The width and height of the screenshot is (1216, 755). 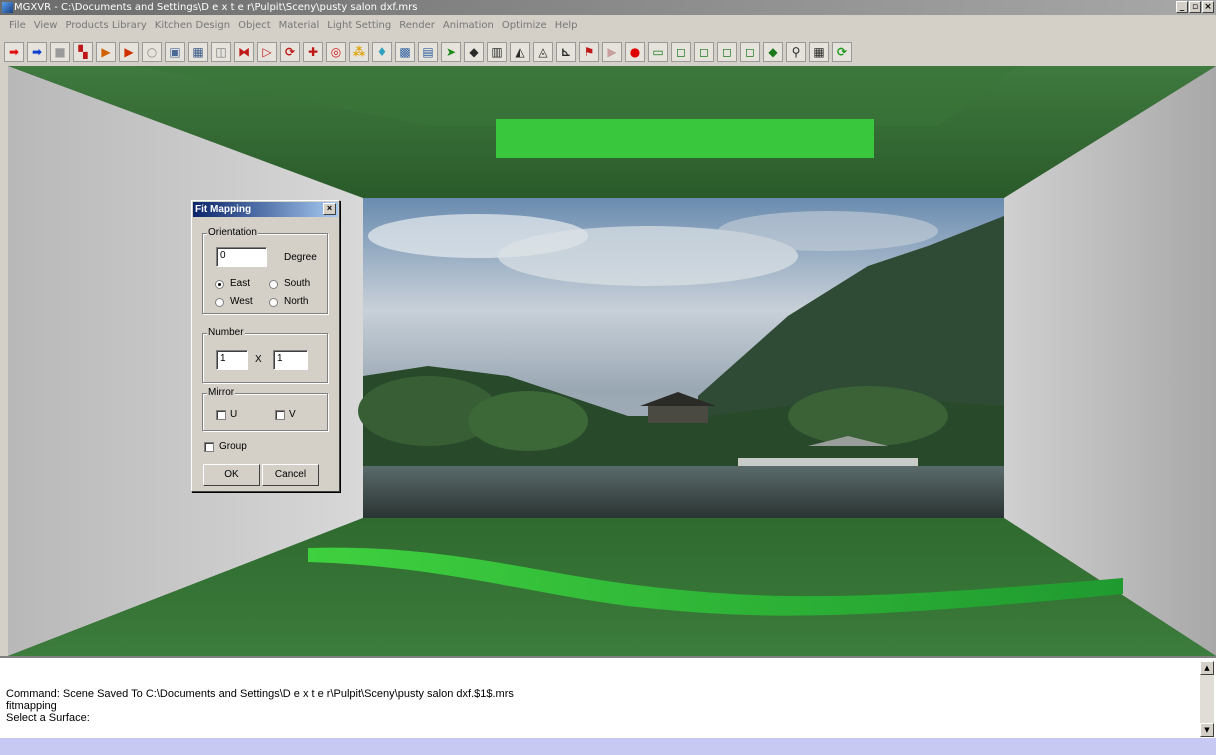 What do you see at coordinates (232, 232) in the screenshot?
I see `orientation-legend: Orientation` at bounding box center [232, 232].